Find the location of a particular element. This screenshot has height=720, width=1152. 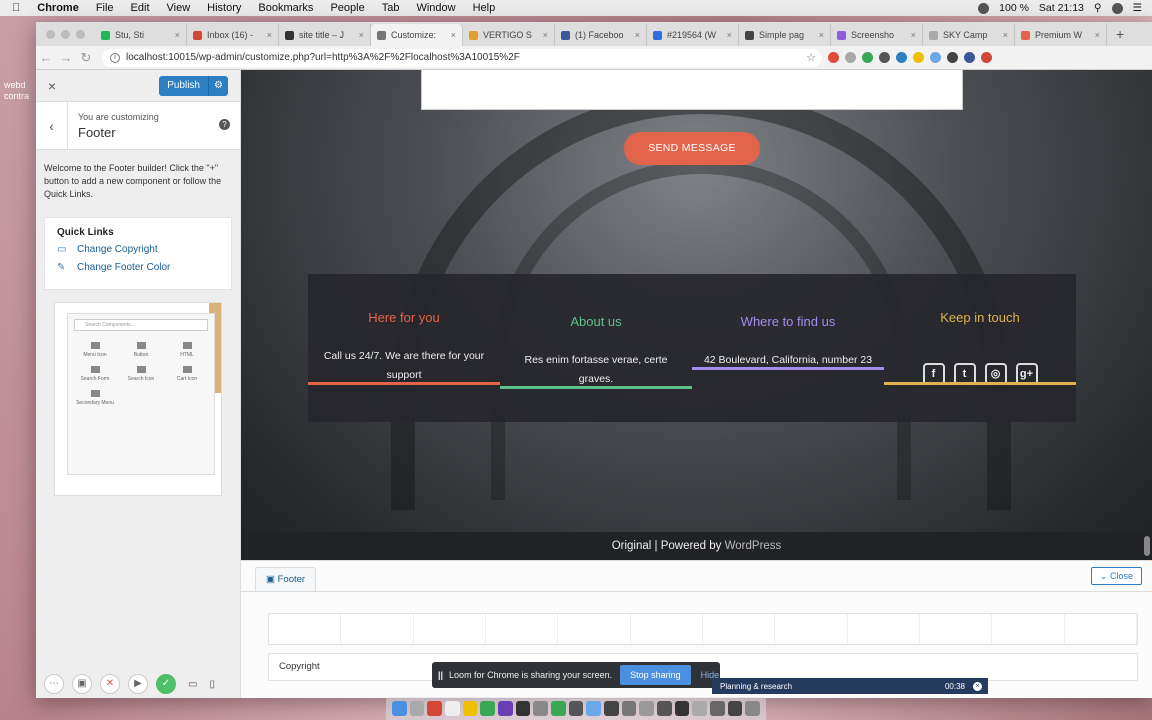

back-arrow-icon: ‹ is located at coordinates (52, 125).